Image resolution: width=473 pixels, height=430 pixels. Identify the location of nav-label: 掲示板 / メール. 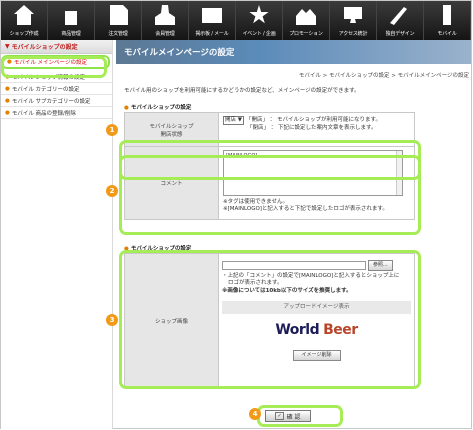
(212, 34).